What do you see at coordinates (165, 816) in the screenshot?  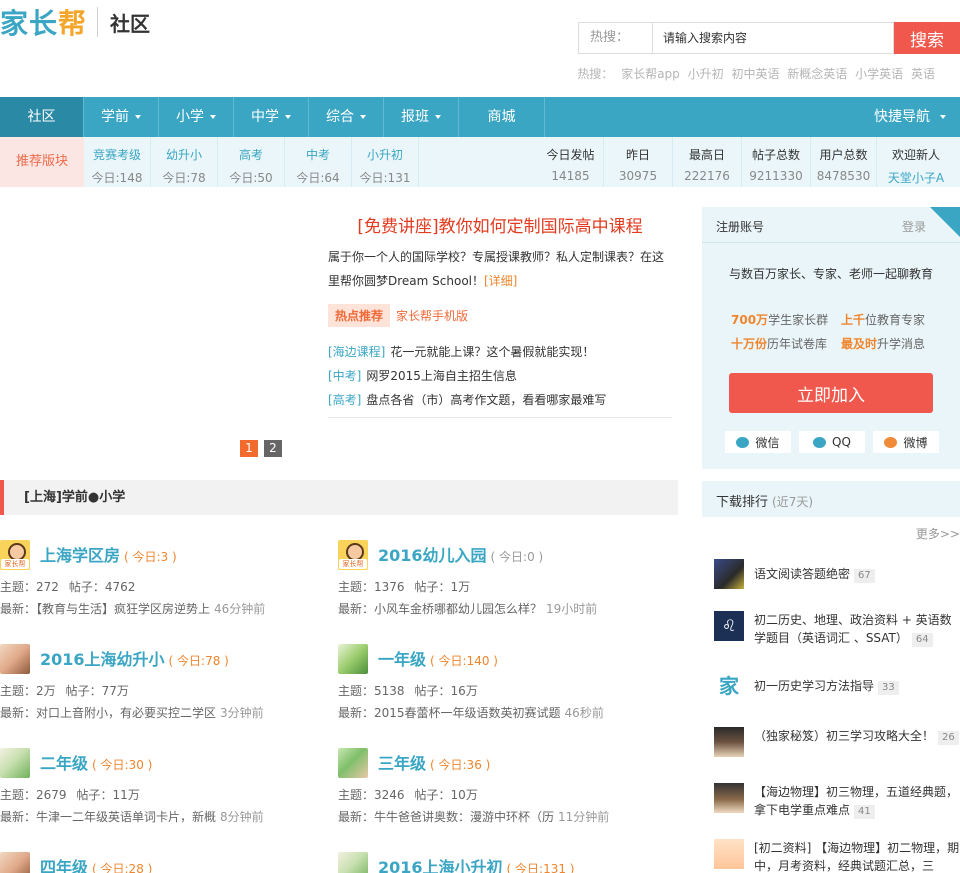 I see `board-latest: 最新：牛津一二年级英语单词卡片，新概 8分钟前` at bounding box center [165, 816].